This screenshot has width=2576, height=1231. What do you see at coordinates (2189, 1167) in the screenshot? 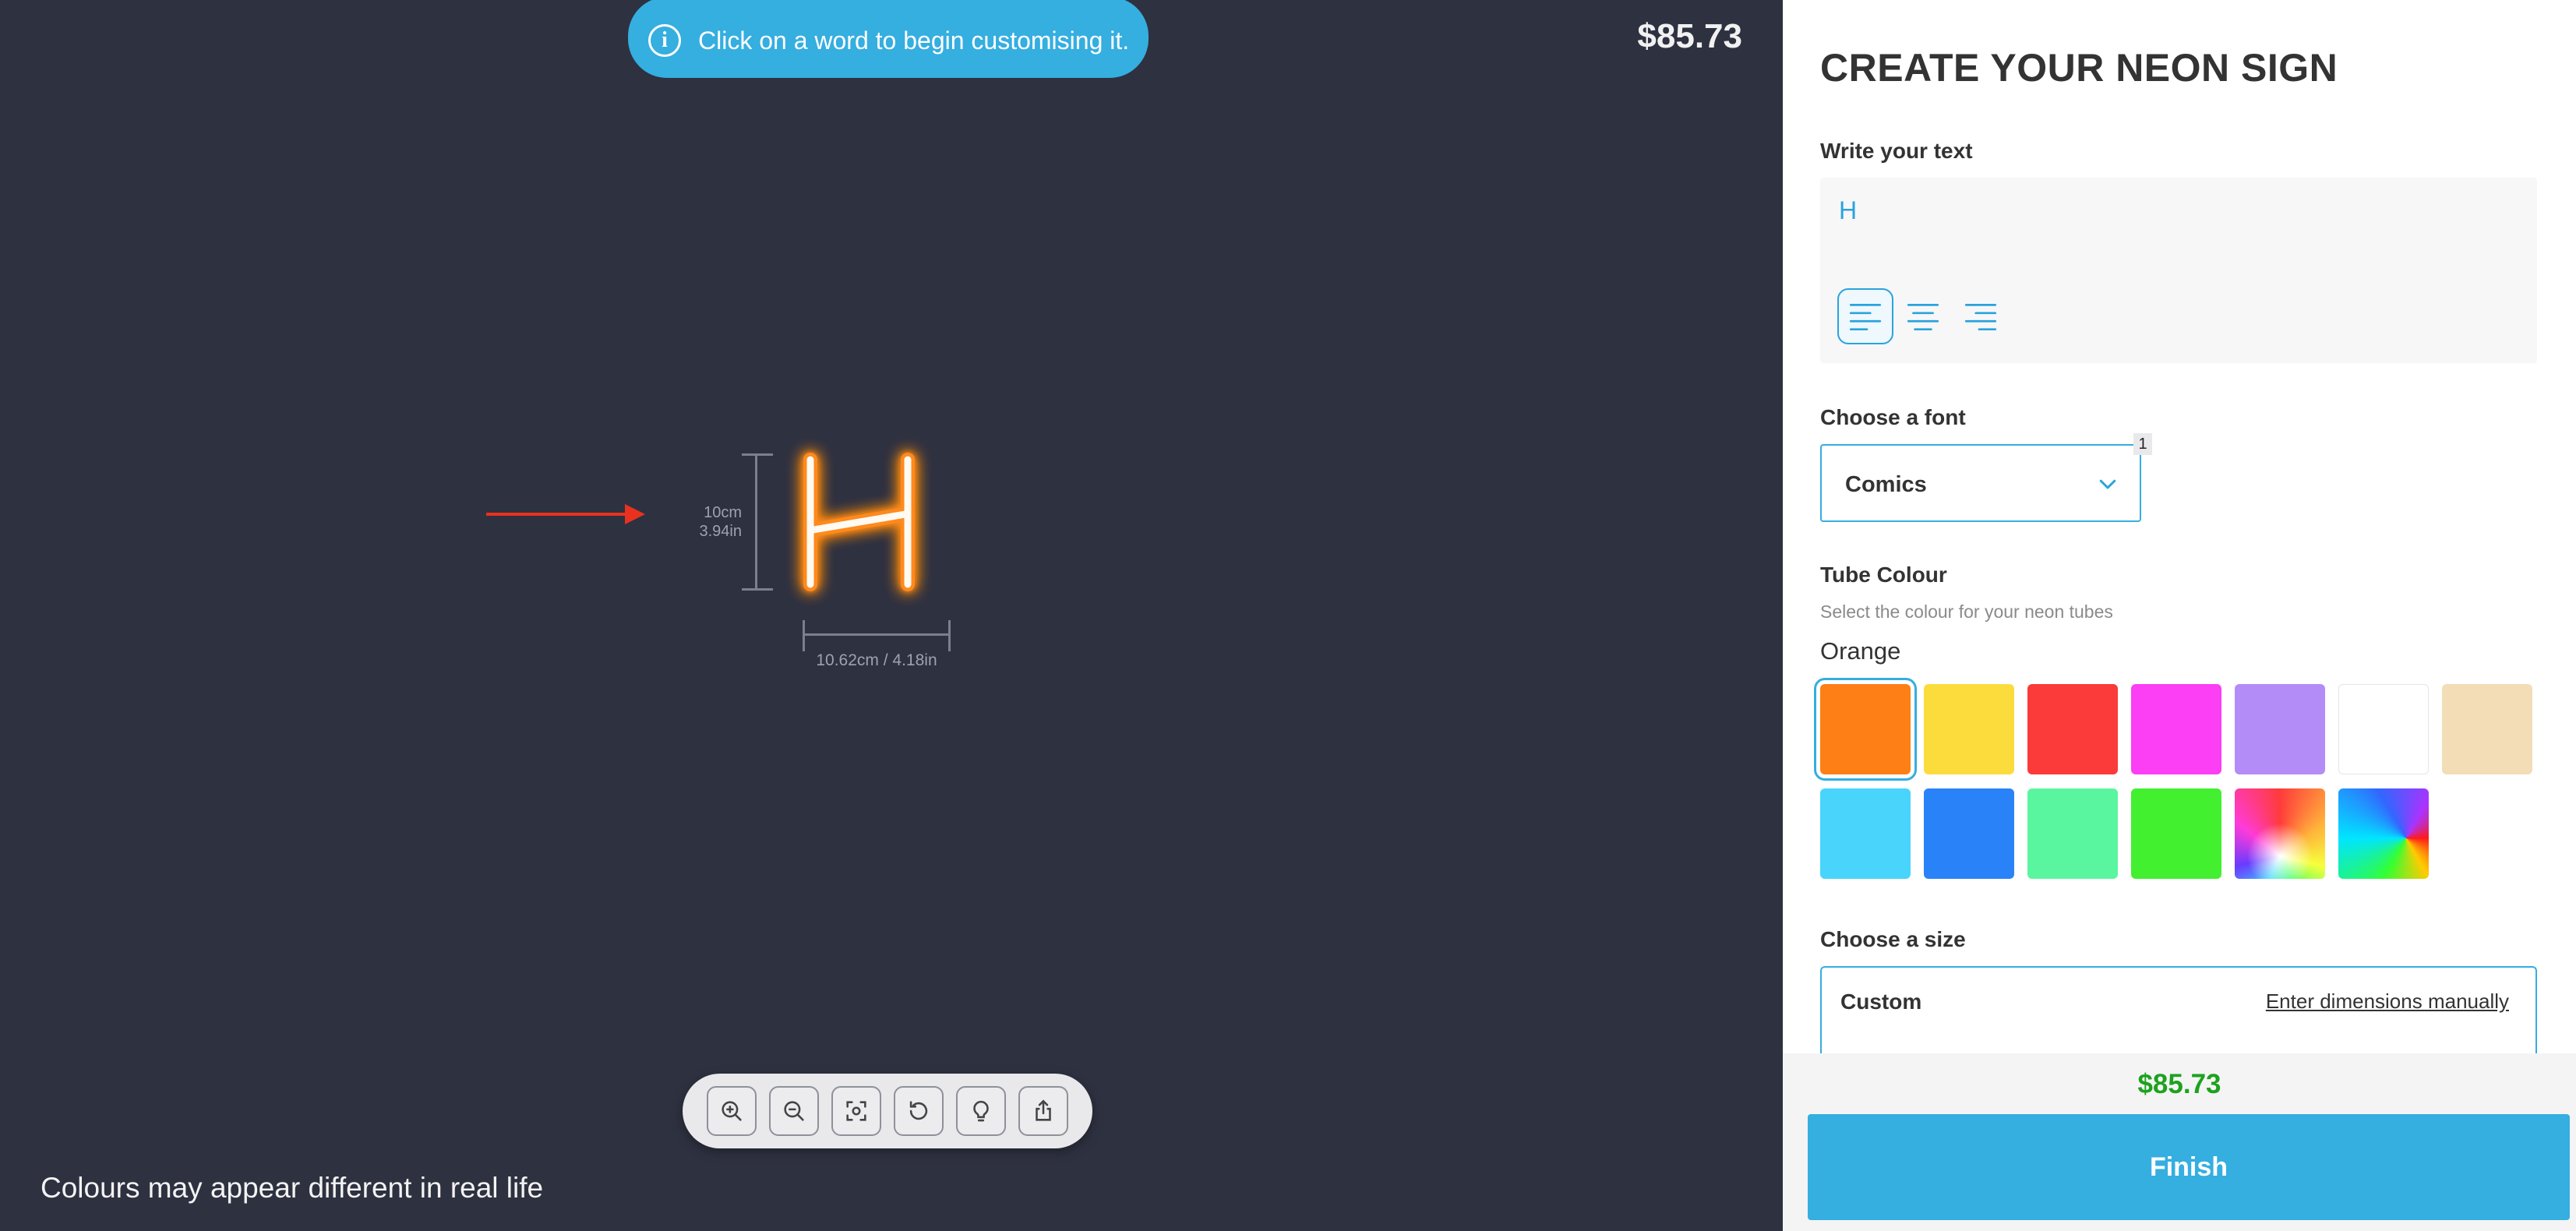
I see `finish-button: Finish` at bounding box center [2189, 1167].